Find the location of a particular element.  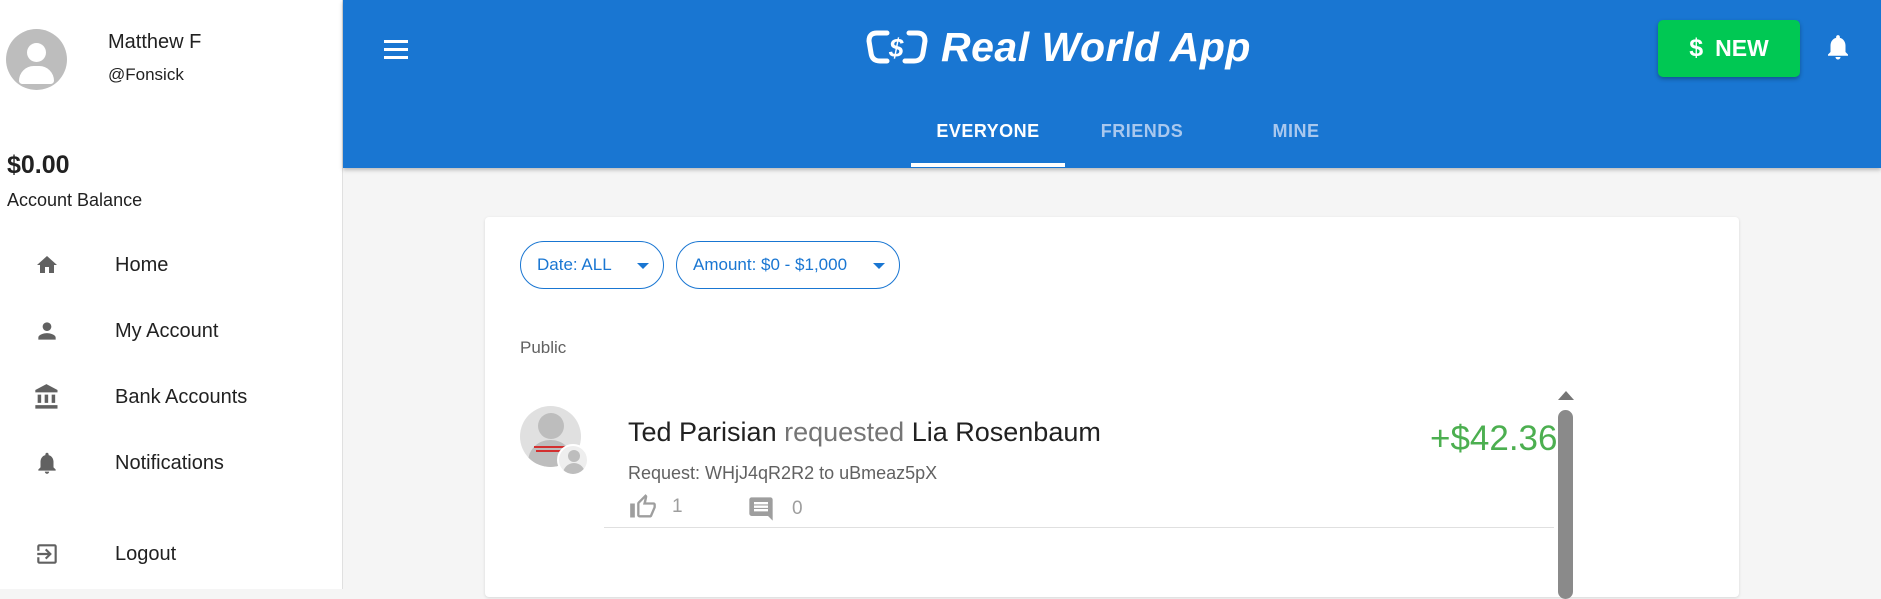

amount-filter: Amount: $0 - $1,000 is located at coordinates (788, 265).